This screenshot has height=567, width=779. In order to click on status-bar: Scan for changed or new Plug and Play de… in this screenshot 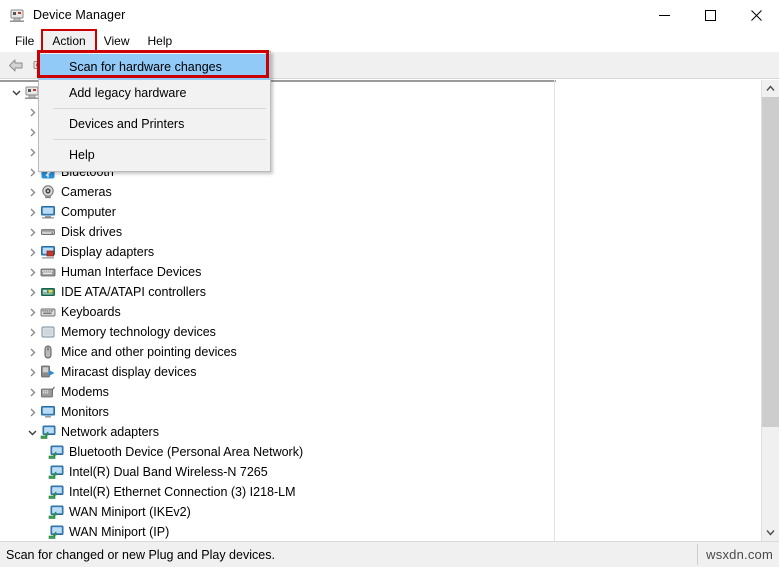, I will do `click(389, 554)`.